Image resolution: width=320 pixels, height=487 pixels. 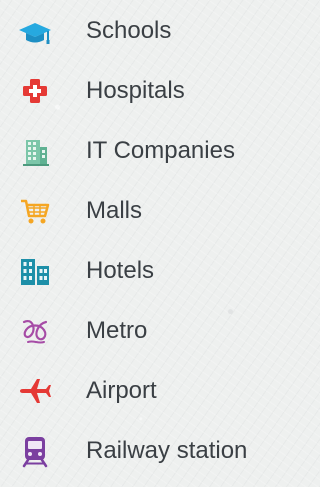 What do you see at coordinates (35, 451) in the screenshot?
I see `train-icon` at bounding box center [35, 451].